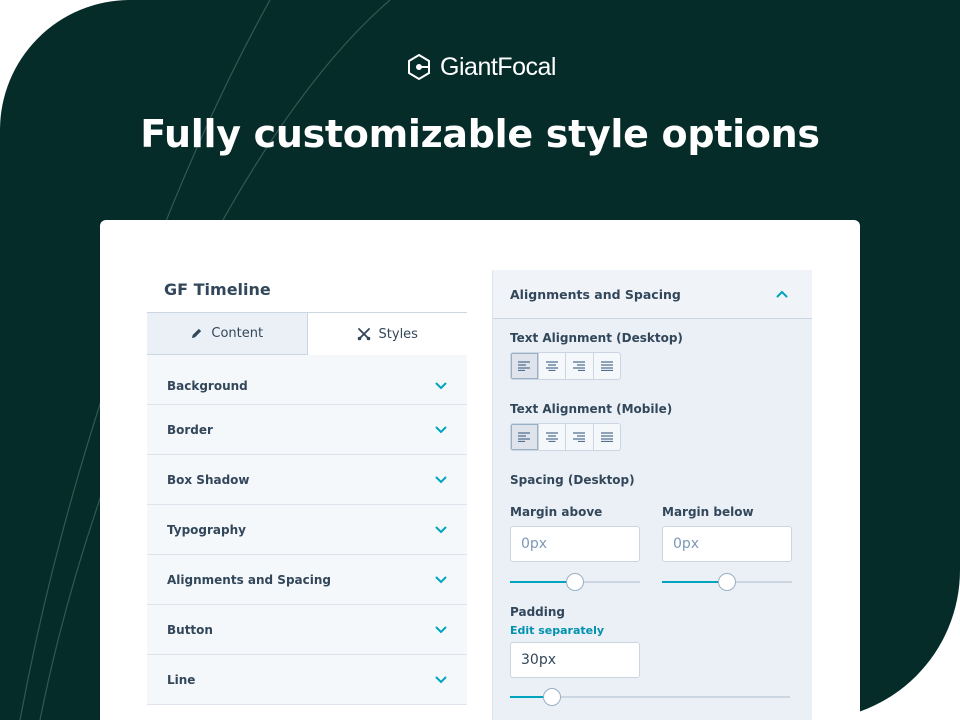 This screenshot has height=720, width=960. I want to click on brand-name: GiantFocal, so click(498, 66).